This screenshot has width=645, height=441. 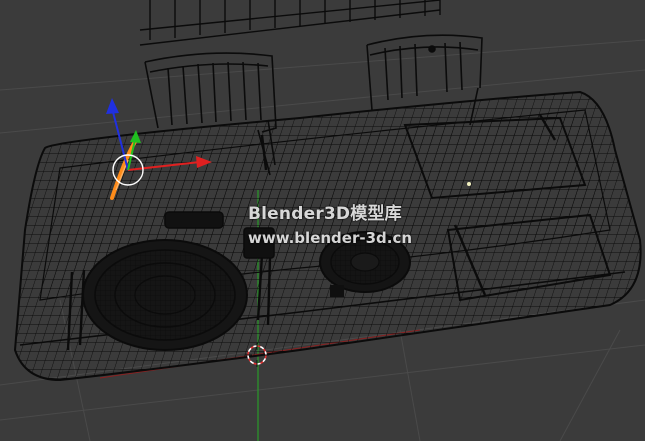 What do you see at coordinates (165, 295) in the screenshot?
I see `large-plate-mesh` at bounding box center [165, 295].